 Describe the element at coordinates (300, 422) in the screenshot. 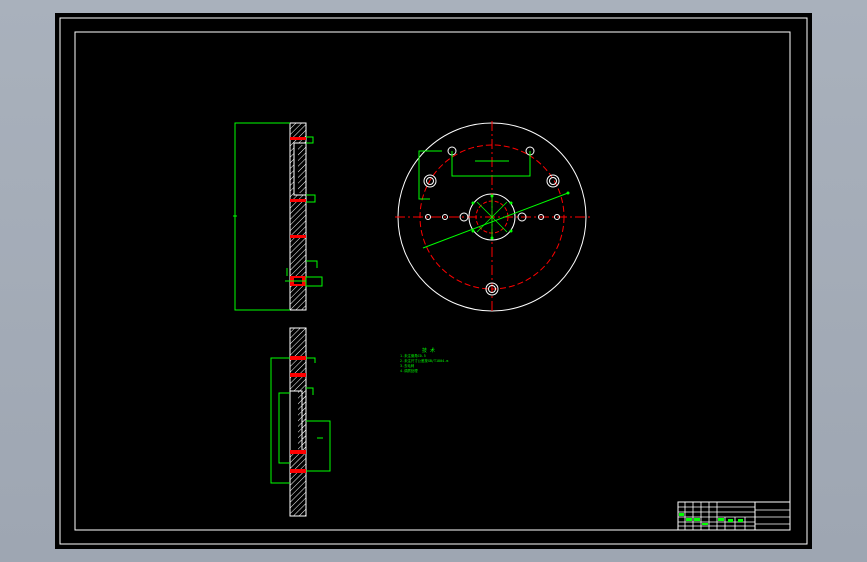

I see `section-view-lower` at that location.